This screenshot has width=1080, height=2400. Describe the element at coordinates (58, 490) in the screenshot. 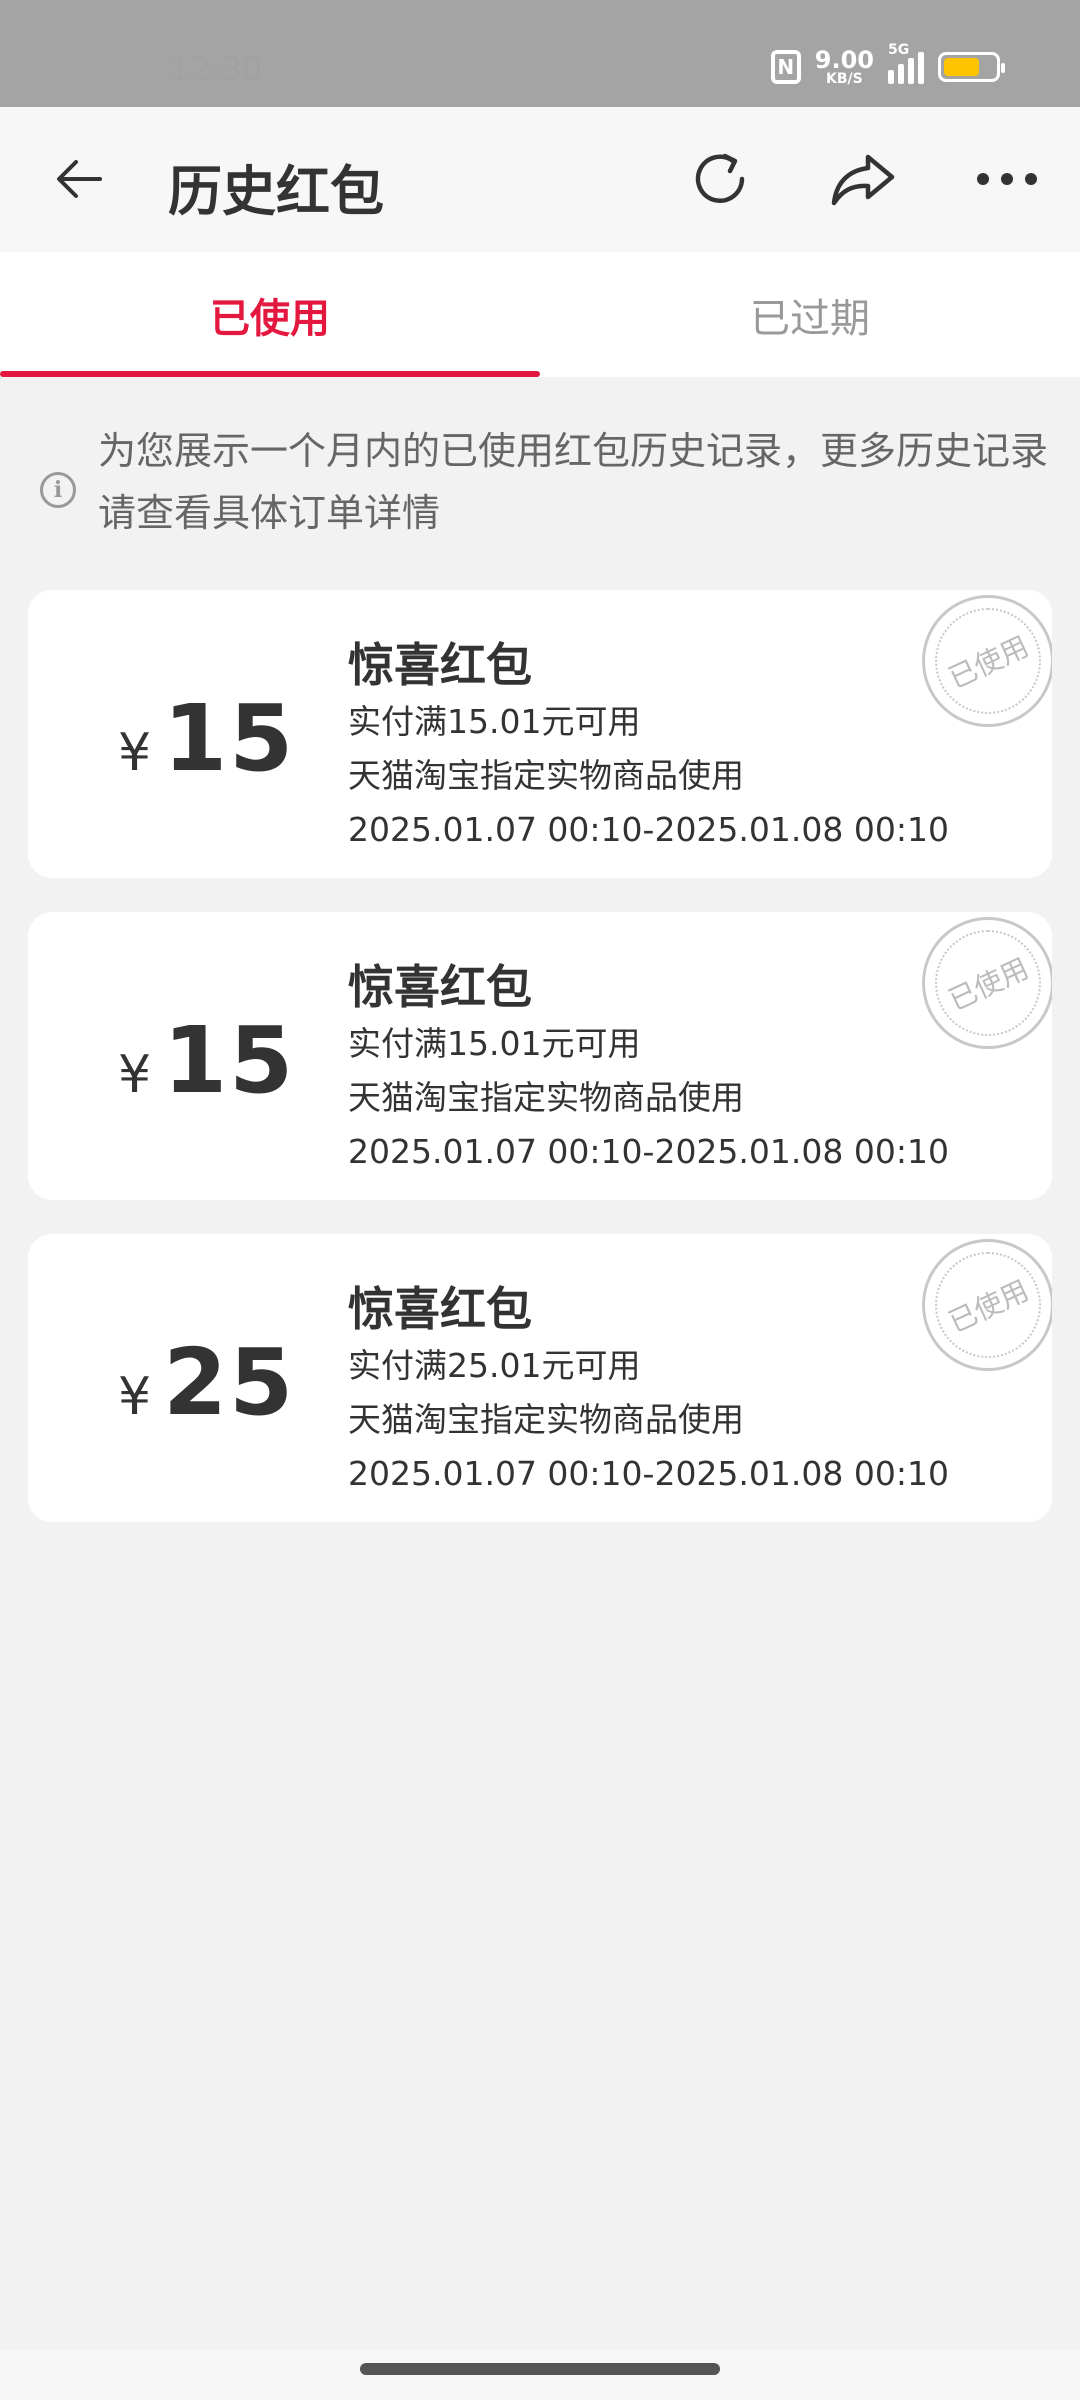

I see `info-icon: i` at that location.